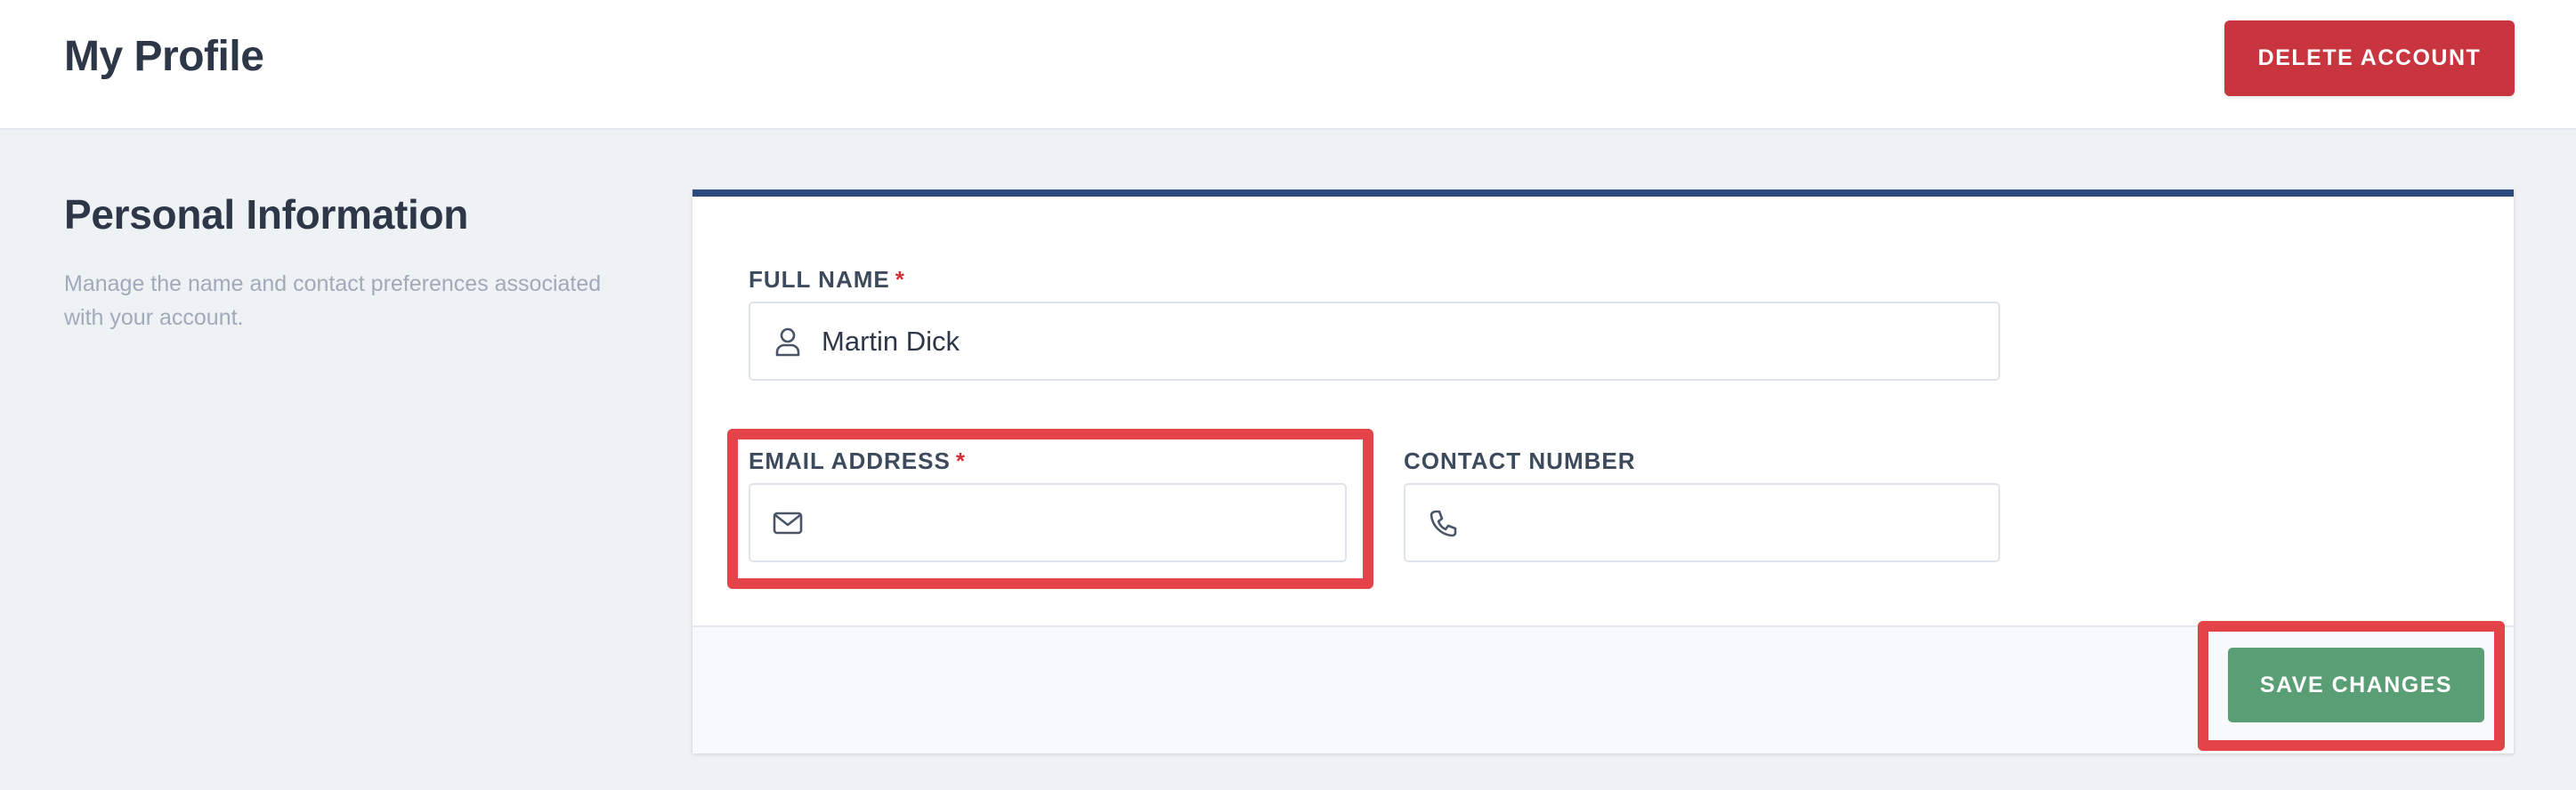 This screenshot has height=790, width=2576. I want to click on section-title: Personal Information, so click(267, 214).